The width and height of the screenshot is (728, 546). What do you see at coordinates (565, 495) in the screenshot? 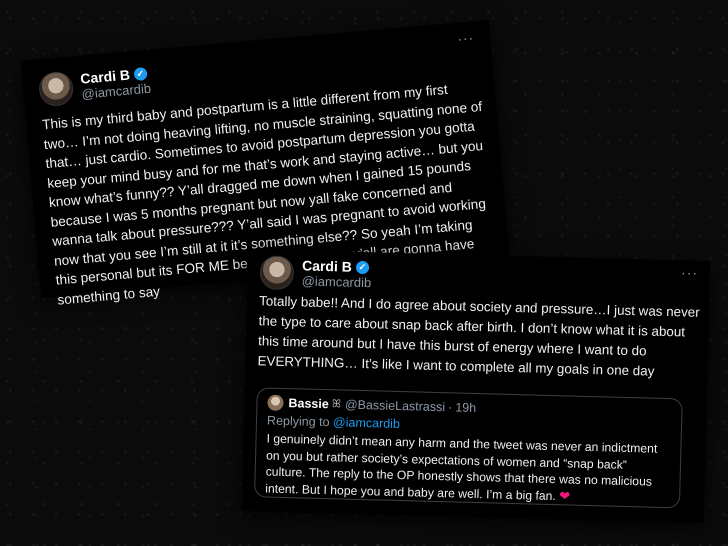
I see `heart-icon: ❤` at bounding box center [565, 495].